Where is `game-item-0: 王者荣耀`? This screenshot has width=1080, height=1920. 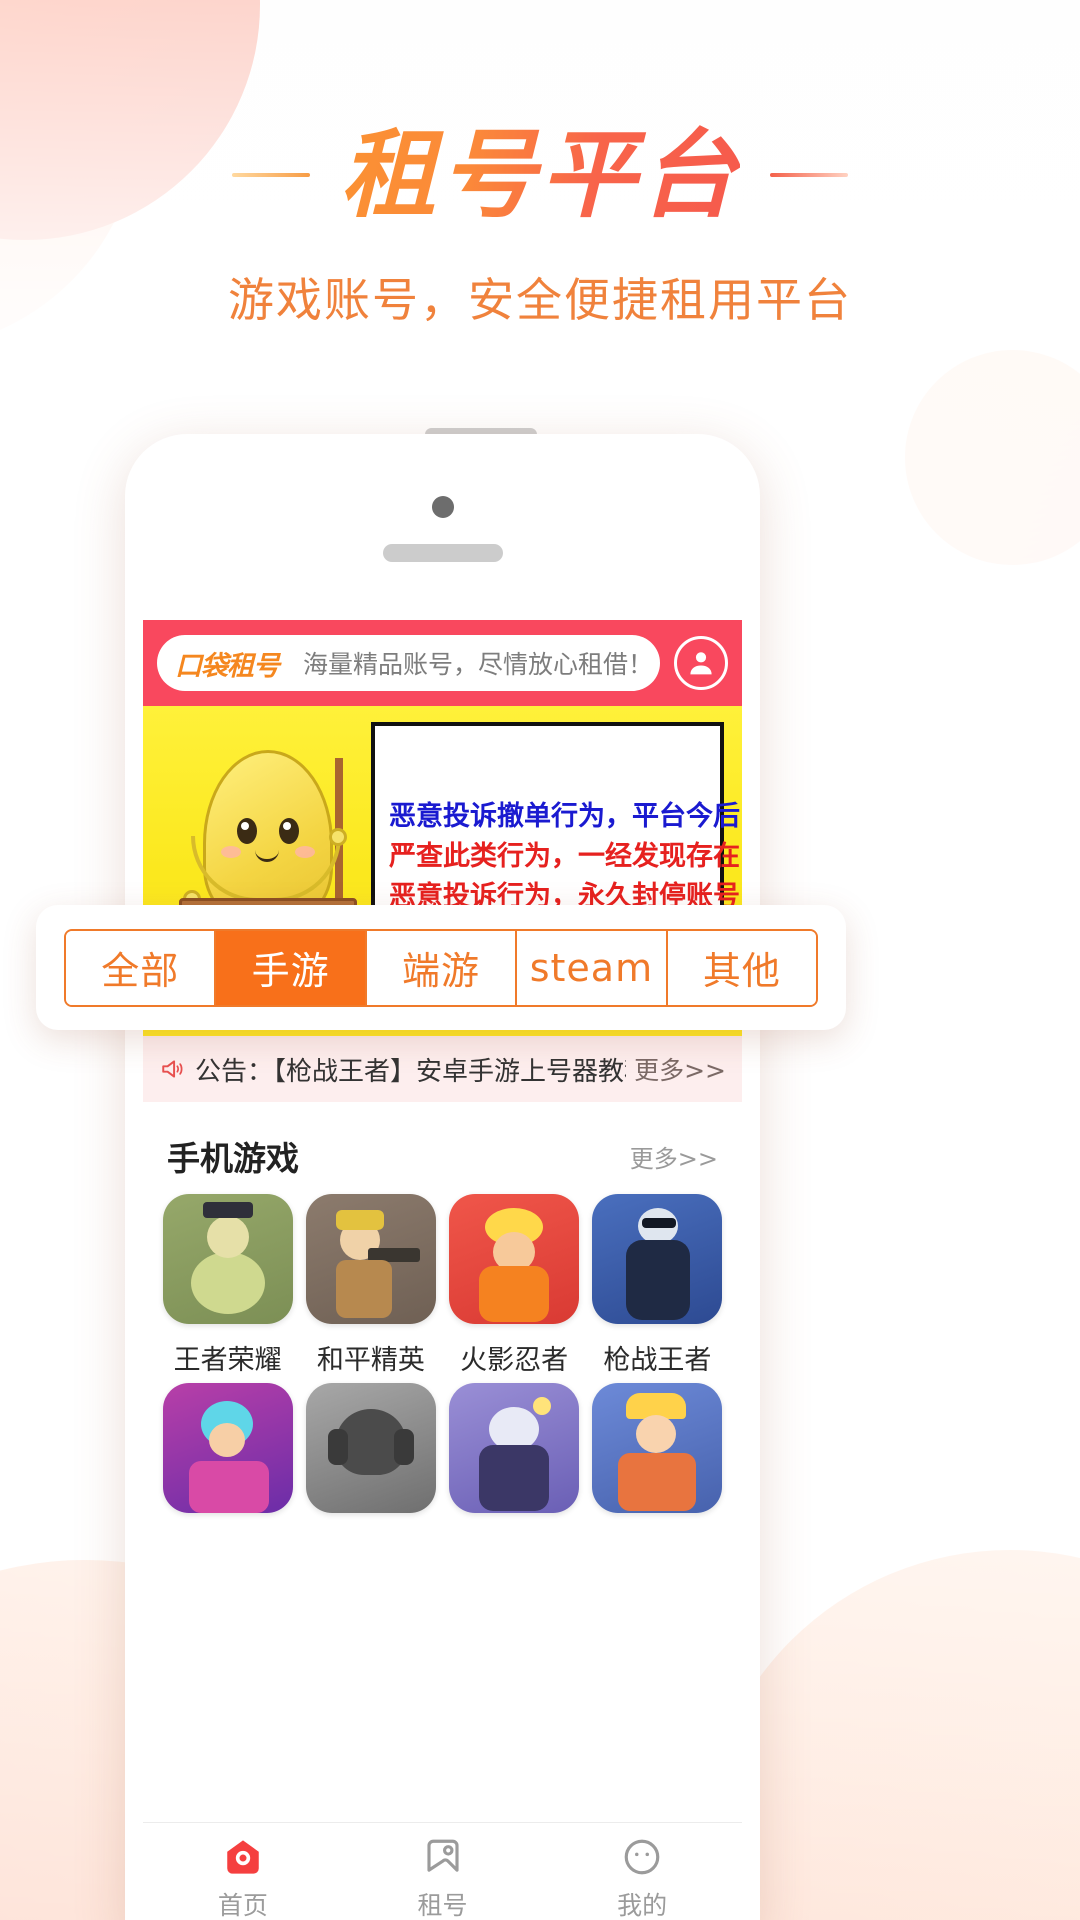 game-item-0: 王者荣耀 is located at coordinates (227, 1285).